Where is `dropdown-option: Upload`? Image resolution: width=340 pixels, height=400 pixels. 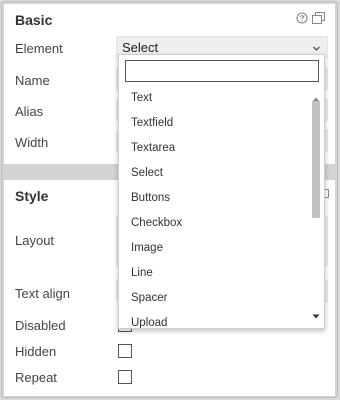 dropdown-option: Upload is located at coordinates (214, 319).